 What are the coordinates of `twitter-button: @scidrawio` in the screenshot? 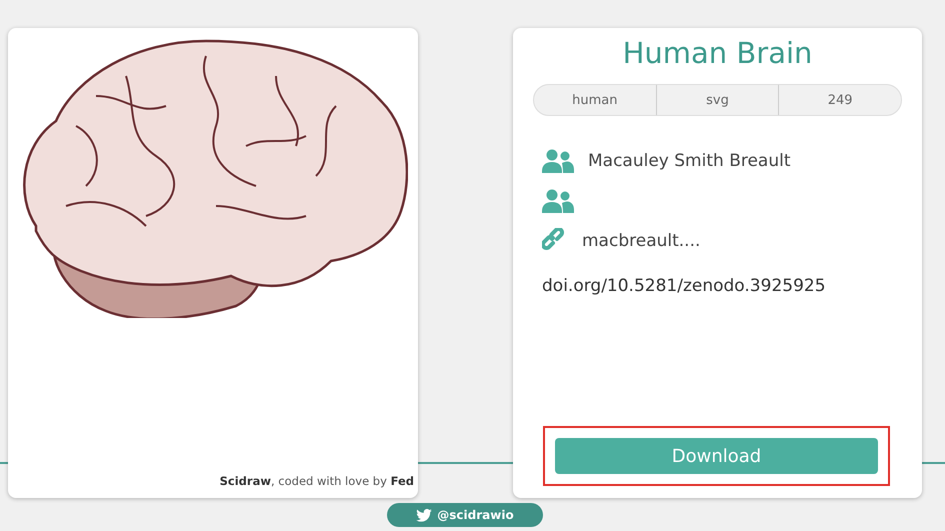 It's located at (465, 515).